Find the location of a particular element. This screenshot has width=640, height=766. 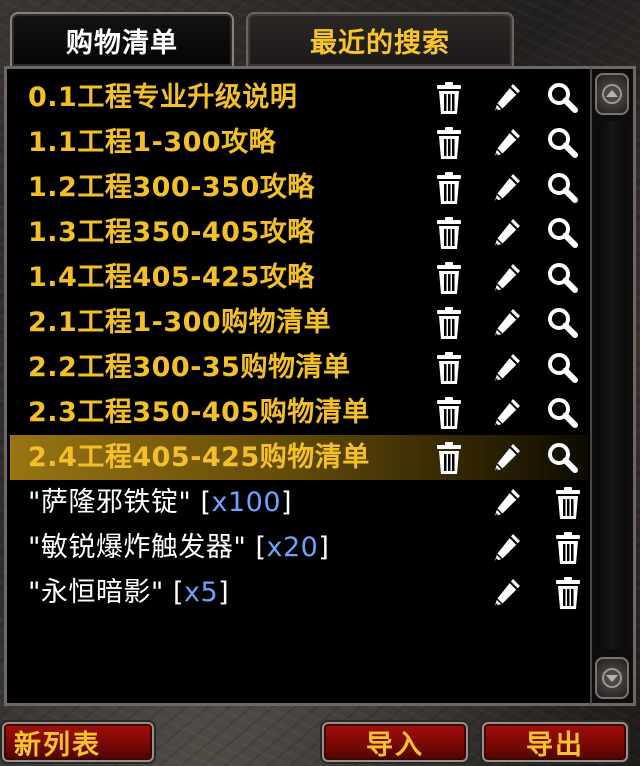

item-row: "永恒暗影" [x5] is located at coordinates (299, 592).